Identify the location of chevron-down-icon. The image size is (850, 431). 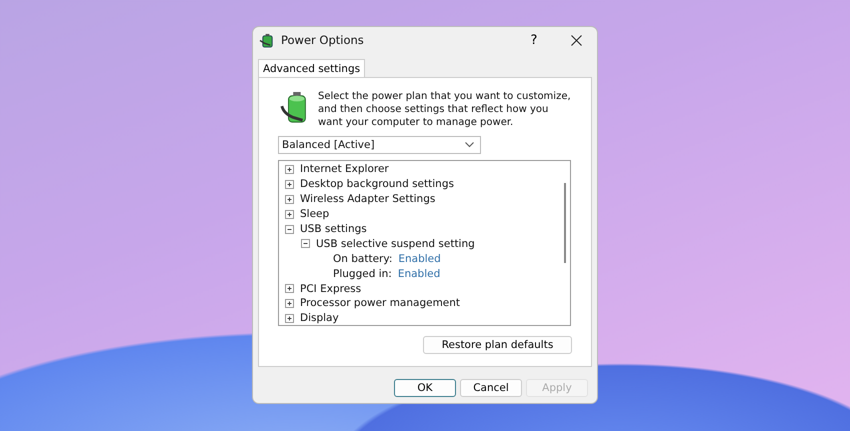
(469, 145).